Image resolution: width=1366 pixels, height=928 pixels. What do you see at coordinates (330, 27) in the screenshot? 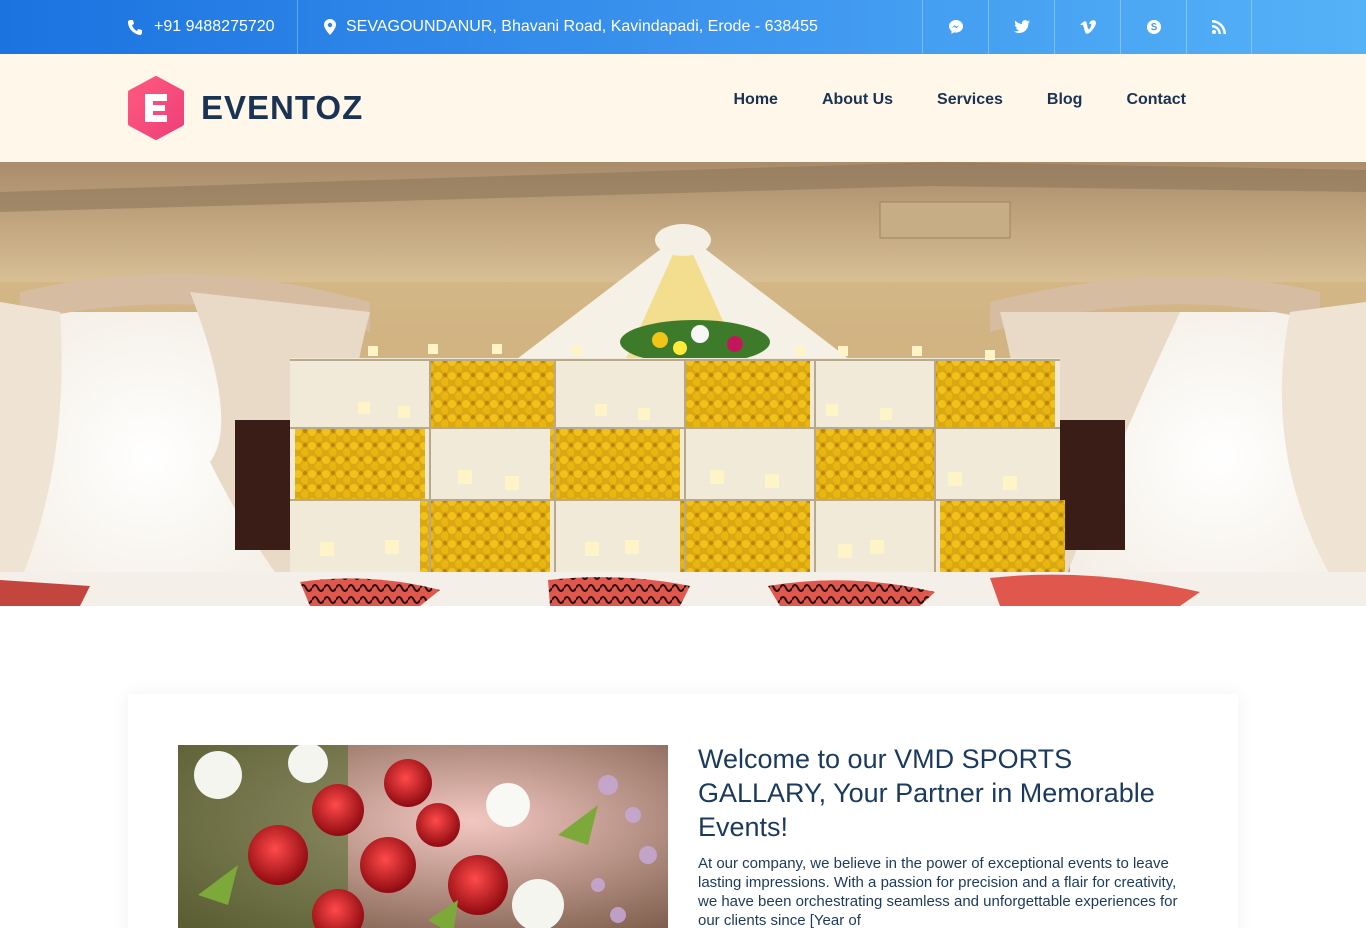
I see `map-pin-icon` at bounding box center [330, 27].